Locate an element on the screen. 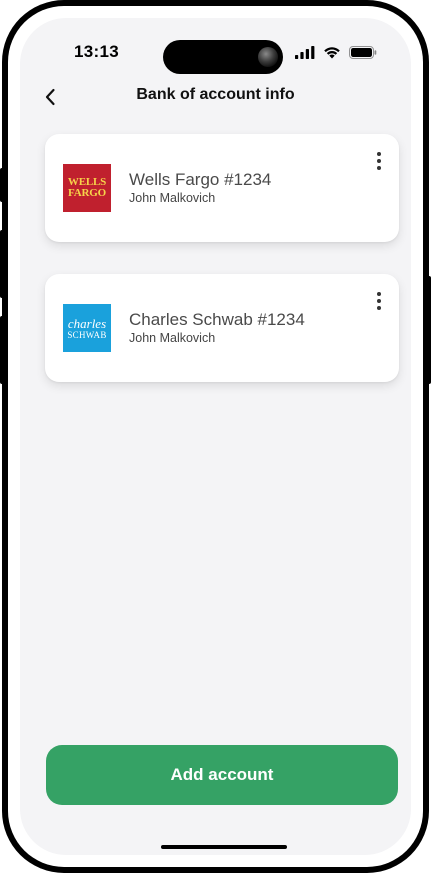 The height and width of the screenshot is (873, 431). add-account-button: Add account is located at coordinates (222, 775).